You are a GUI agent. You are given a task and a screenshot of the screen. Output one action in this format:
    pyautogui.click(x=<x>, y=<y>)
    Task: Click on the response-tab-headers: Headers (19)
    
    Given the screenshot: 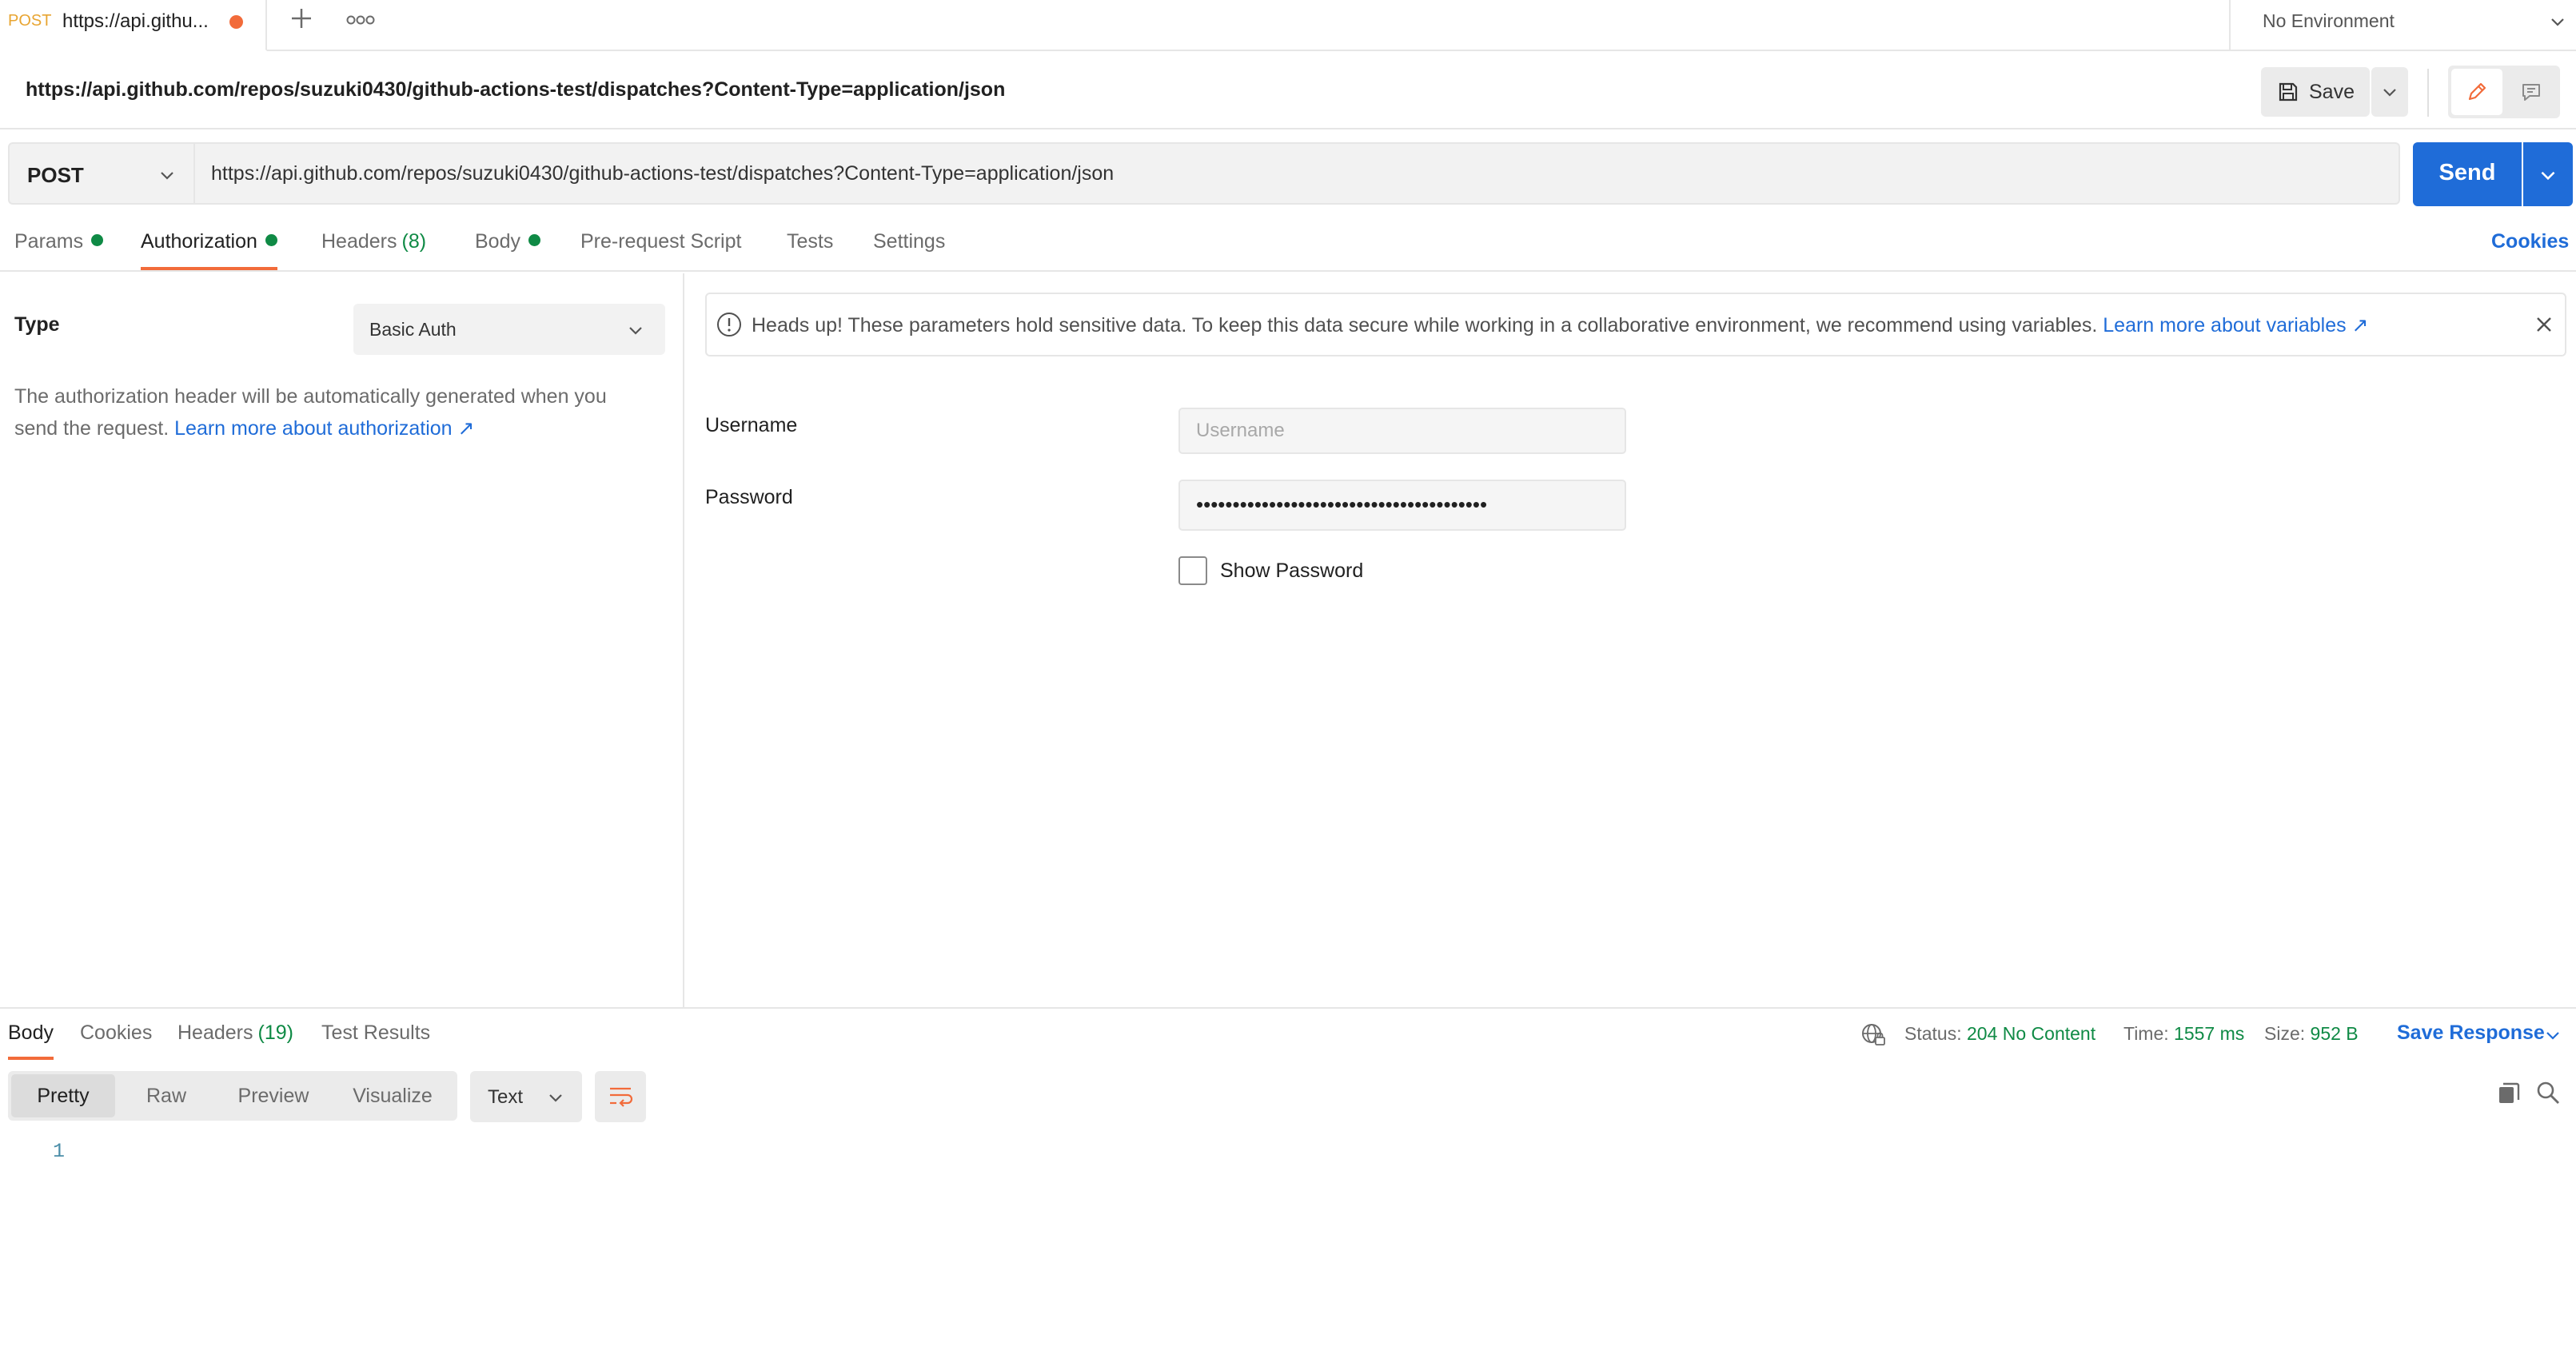 What is the action you would take?
    pyautogui.click(x=235, y=1041)
    